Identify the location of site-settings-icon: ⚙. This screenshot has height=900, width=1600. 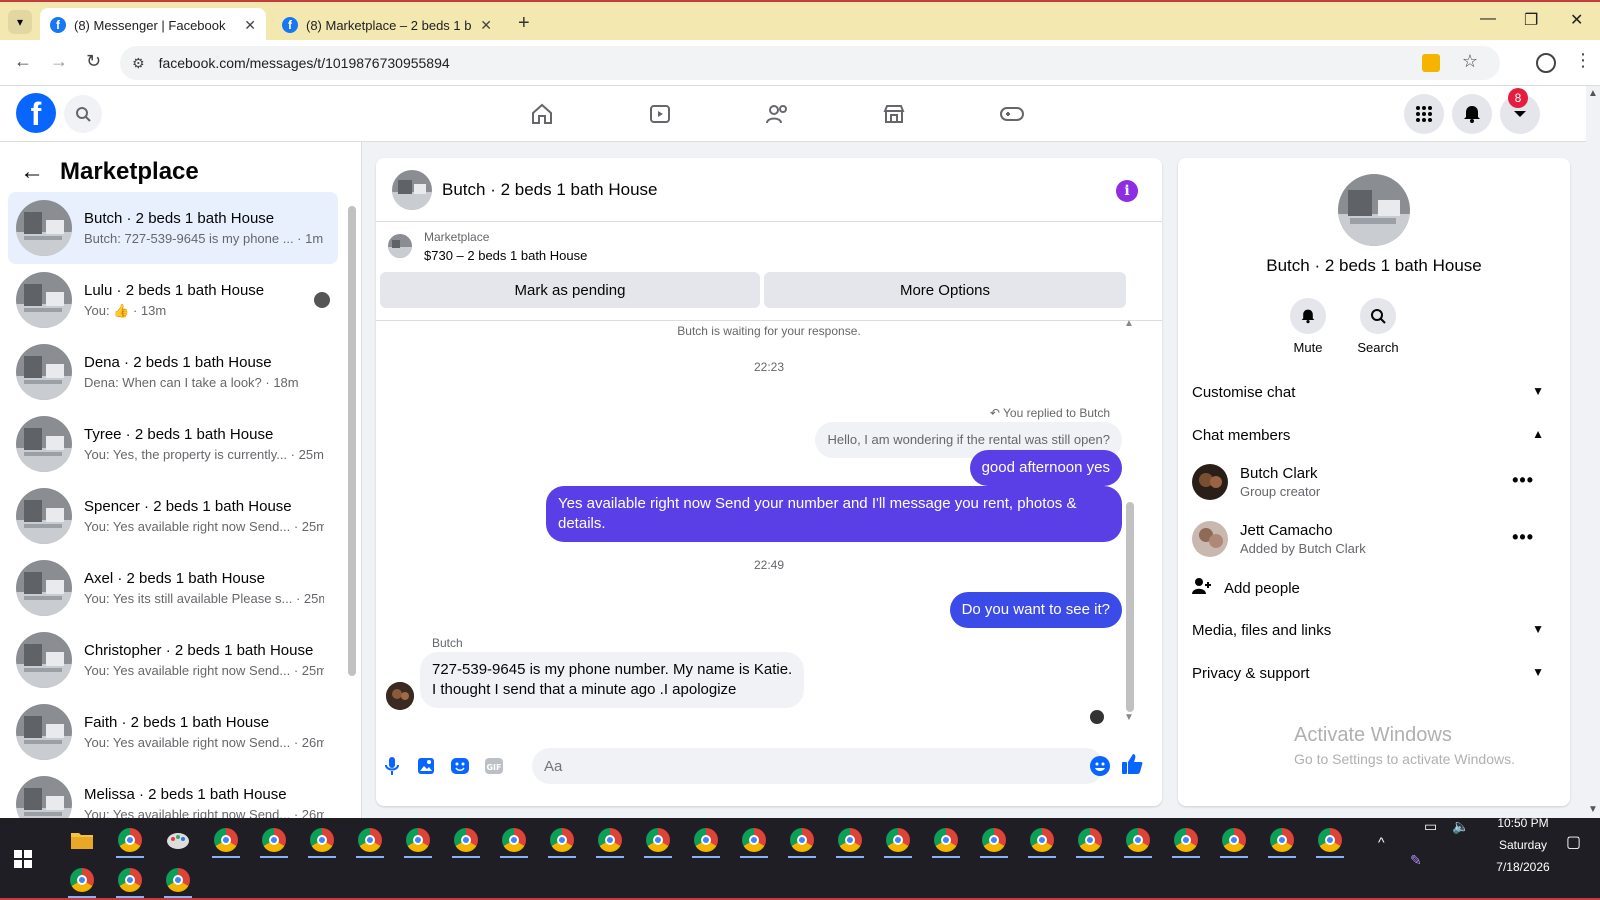
(138, 63).